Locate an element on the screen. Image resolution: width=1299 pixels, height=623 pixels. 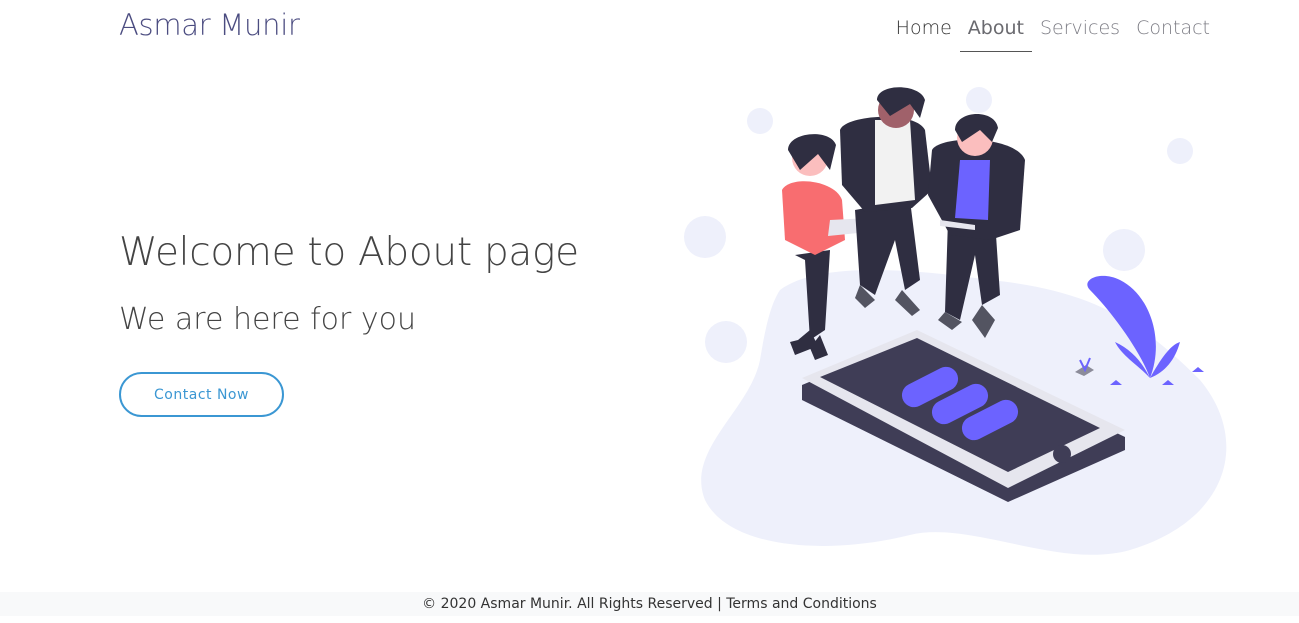
navbar: Asmar Munir Home About Services Contact is located at coordinates (649, 29).